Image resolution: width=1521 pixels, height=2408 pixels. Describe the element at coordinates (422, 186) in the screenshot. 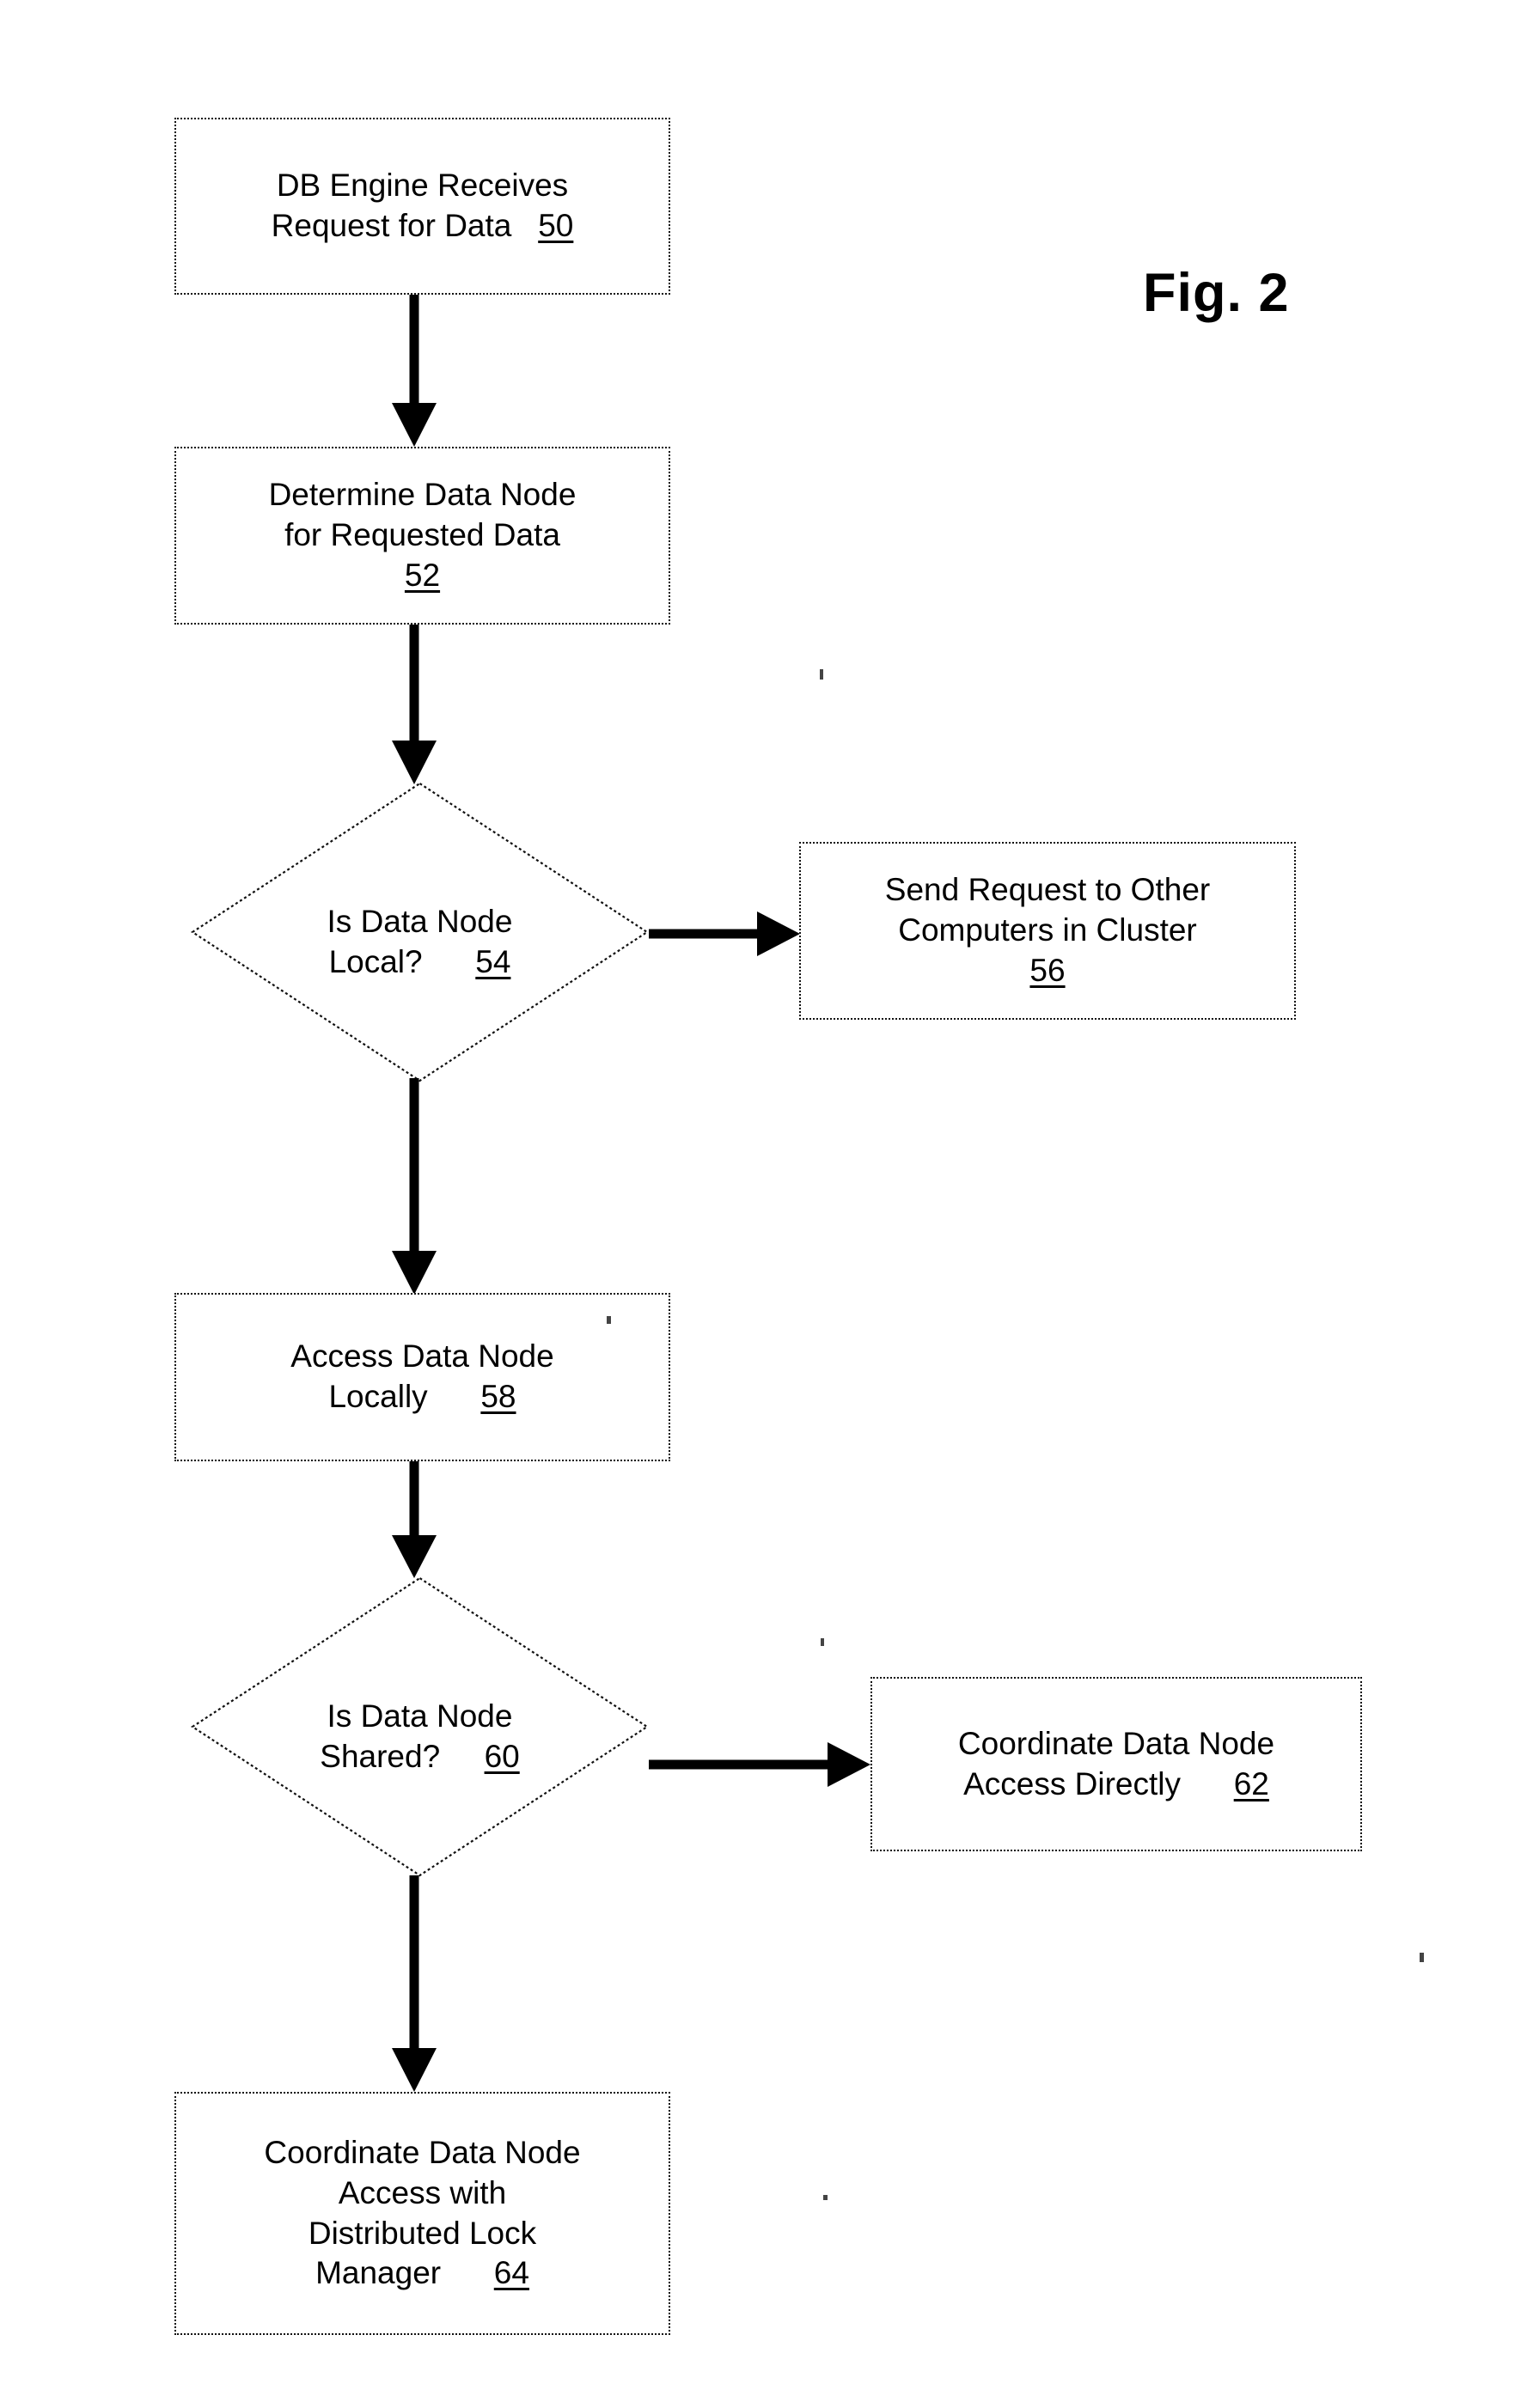

I see `flow-node-50-line-1: DB Engine Receives` at that location.